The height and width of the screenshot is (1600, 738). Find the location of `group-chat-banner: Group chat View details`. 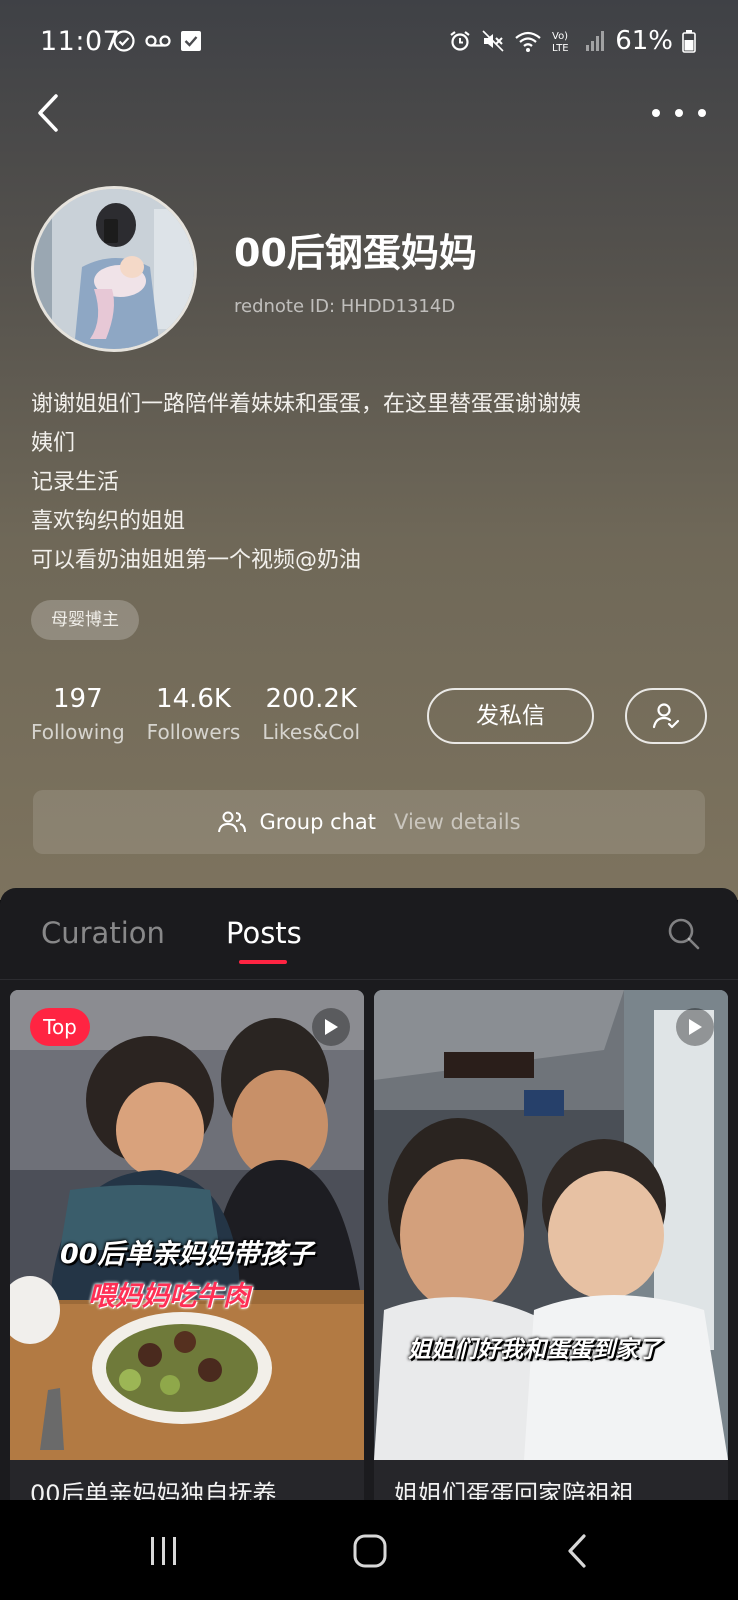

group-chat-banner: Group chat View details is located at coordinates (369, 822).